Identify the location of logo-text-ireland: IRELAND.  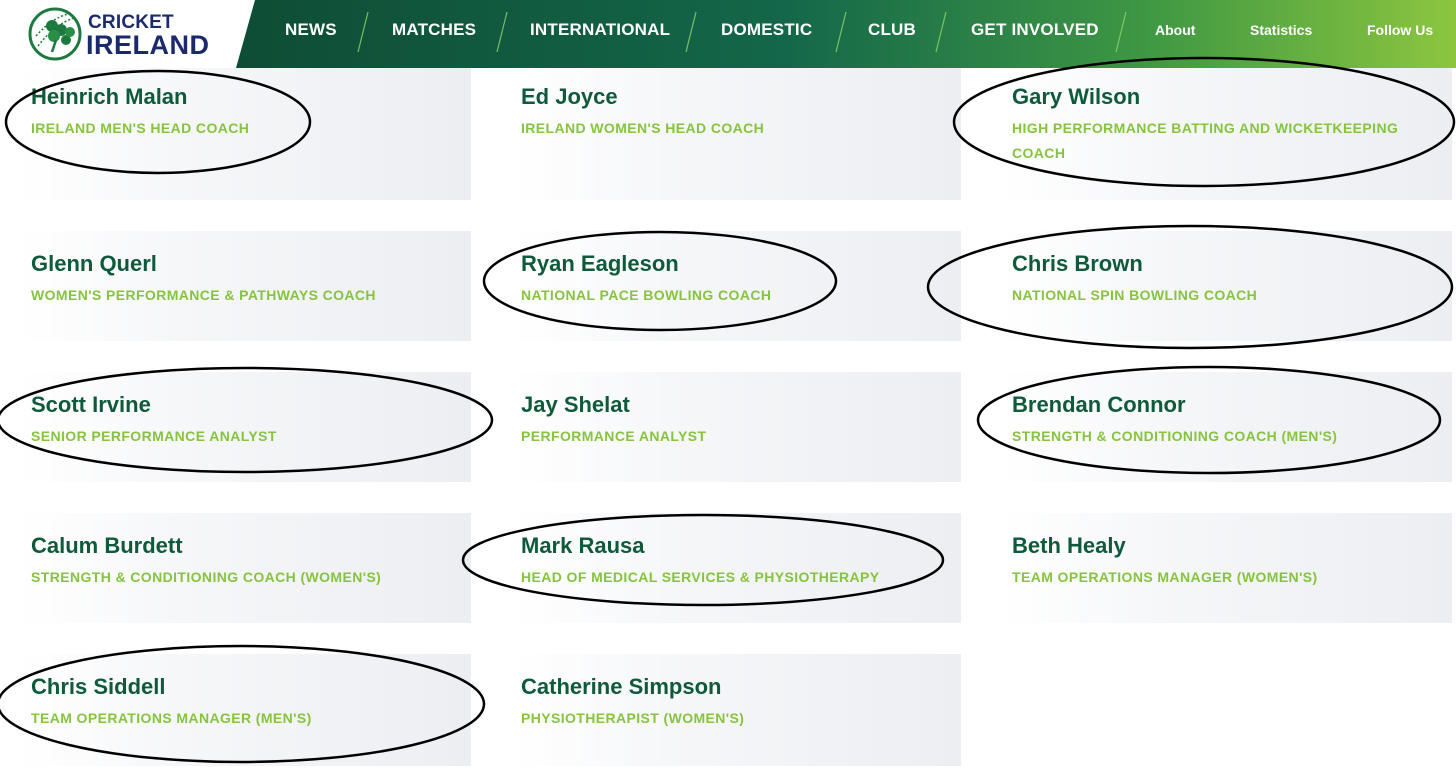
(148, 45).